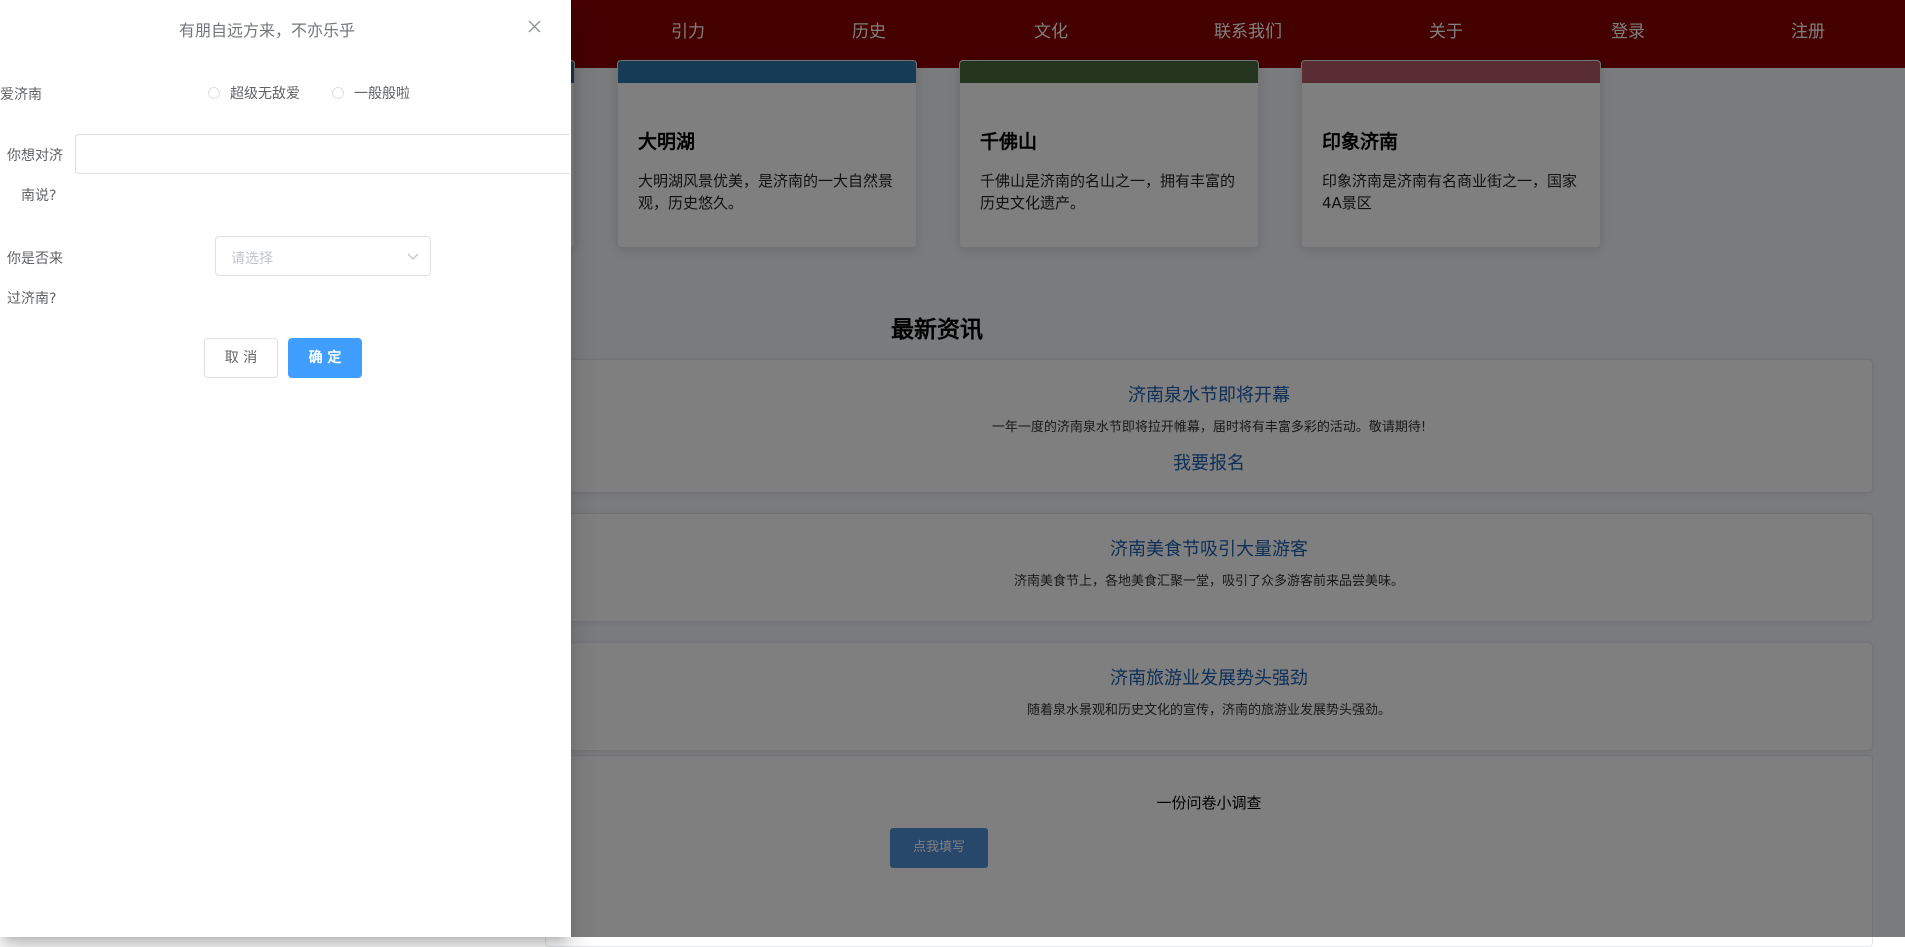  What do you see at coordinates (265, 94) in the screenshot?
I see `radio-label: 超级无敌爱` at bounding box center [265, 94].